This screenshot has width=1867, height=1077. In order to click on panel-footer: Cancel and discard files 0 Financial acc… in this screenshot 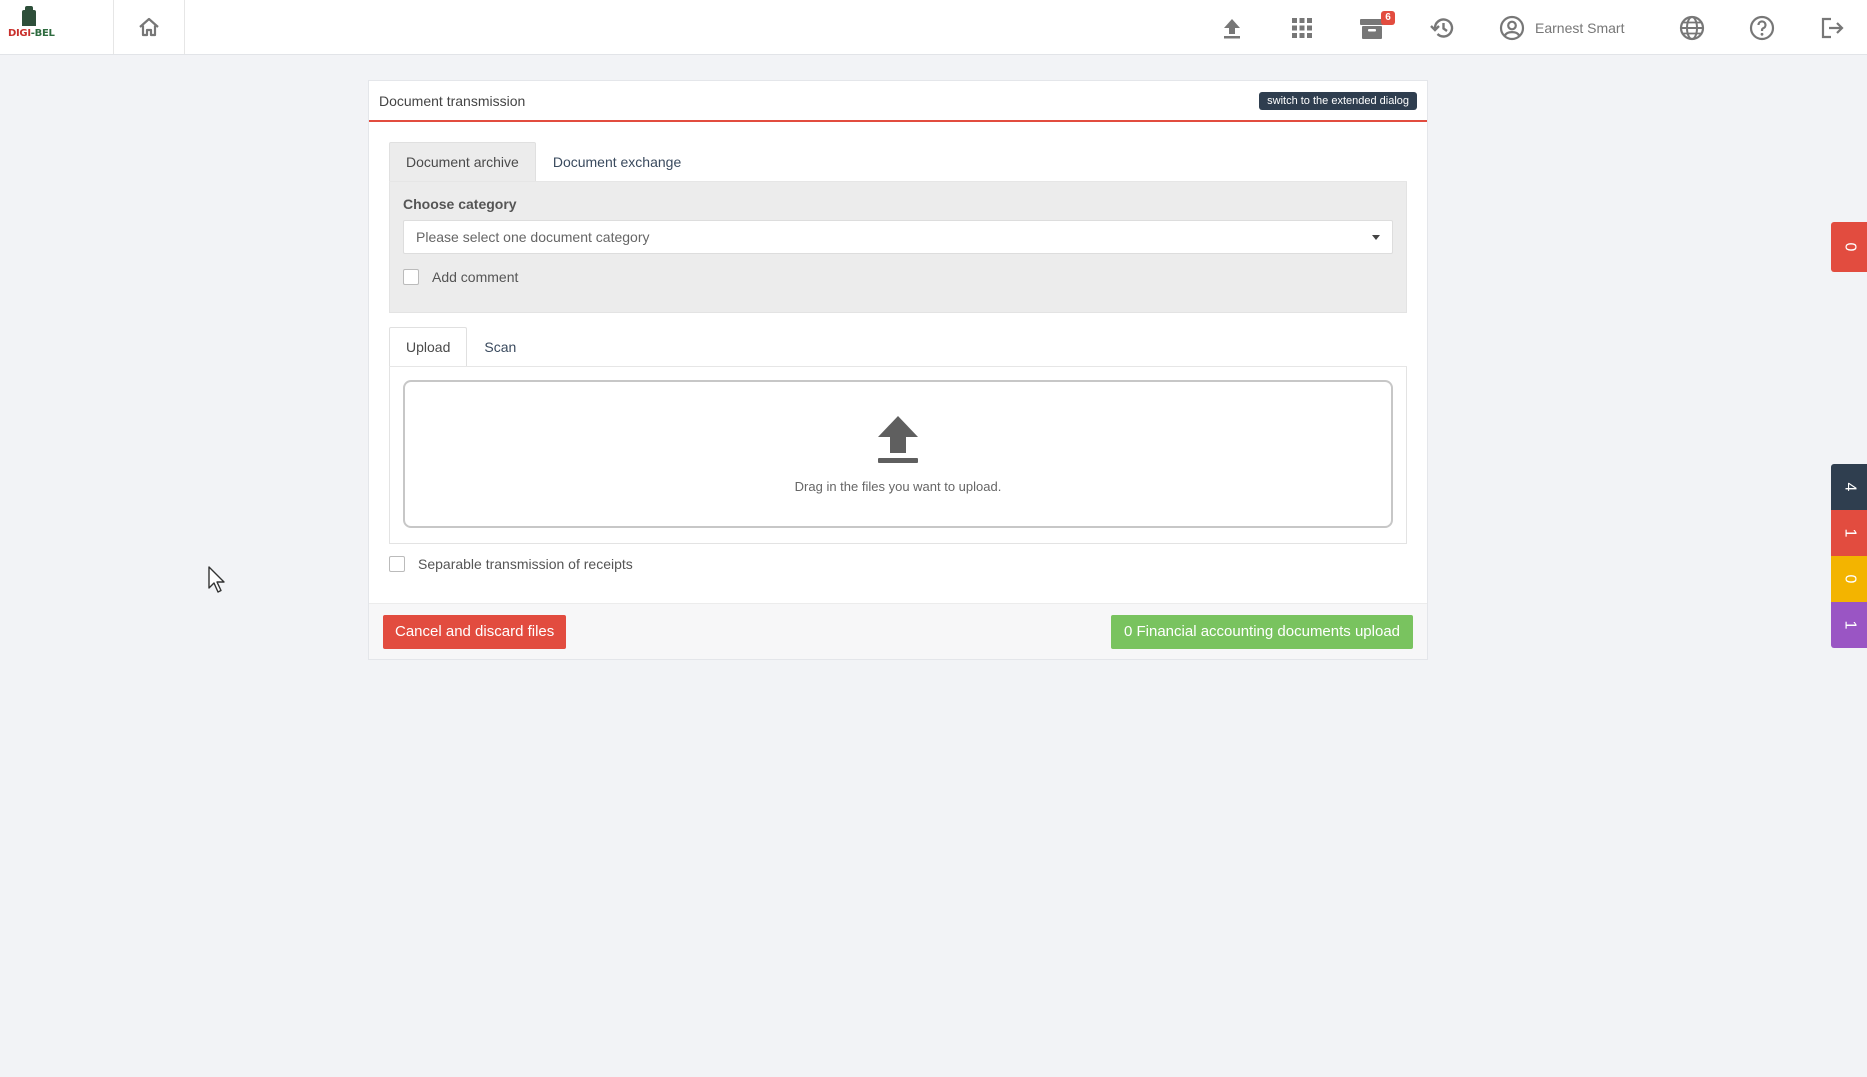, I will do `click(898, 631)`.